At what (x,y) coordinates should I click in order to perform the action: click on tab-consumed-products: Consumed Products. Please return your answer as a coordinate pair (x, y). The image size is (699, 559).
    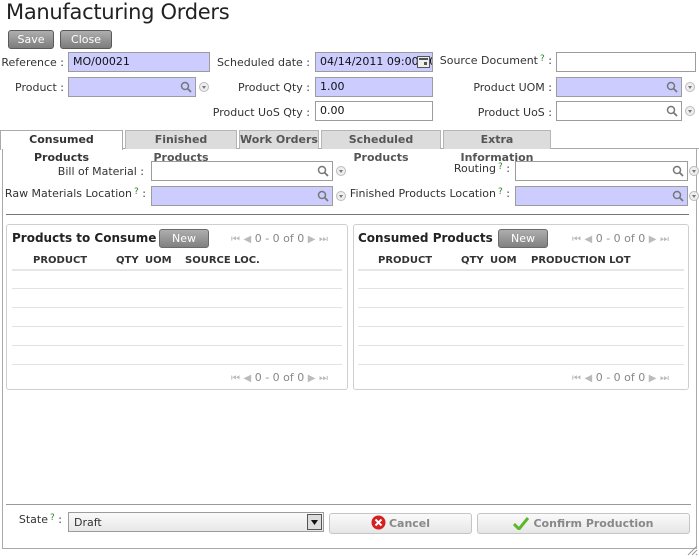
    Looking at the image, I should click on (61, 147).